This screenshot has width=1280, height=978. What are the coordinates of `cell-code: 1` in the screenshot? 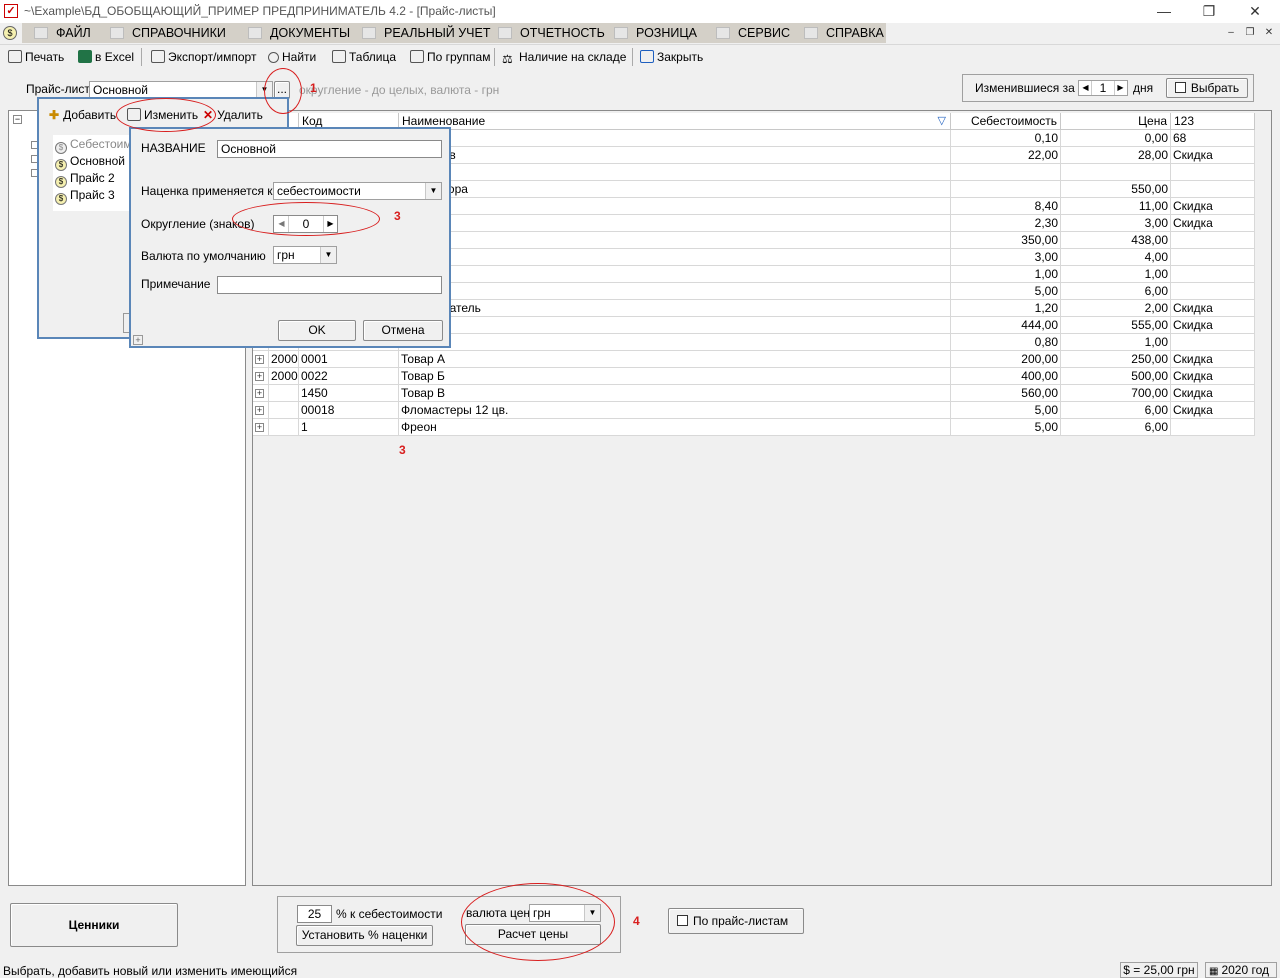 It's located at (349, 427).